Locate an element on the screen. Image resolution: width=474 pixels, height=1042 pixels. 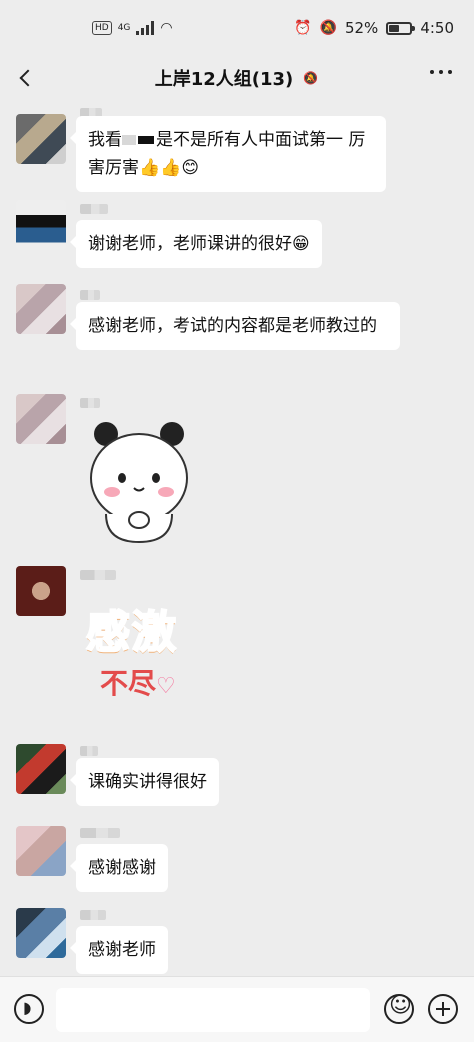
heart-icon: ♡ is located at coordinates (166, 686).